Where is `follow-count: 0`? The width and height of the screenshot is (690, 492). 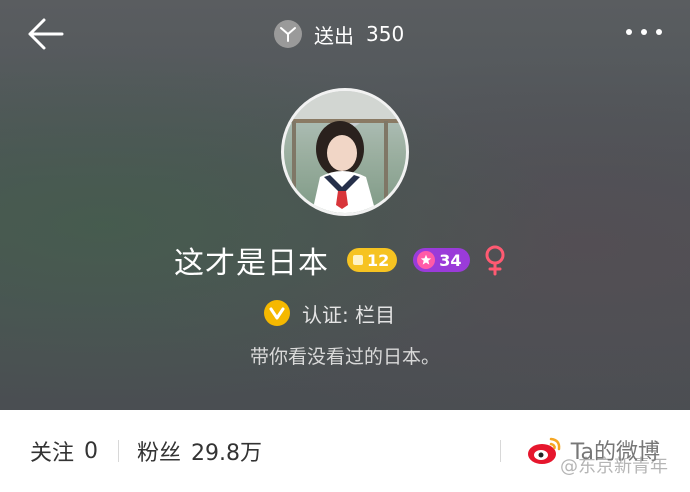 follow-count: 0 is located at coordinates (91, 451).